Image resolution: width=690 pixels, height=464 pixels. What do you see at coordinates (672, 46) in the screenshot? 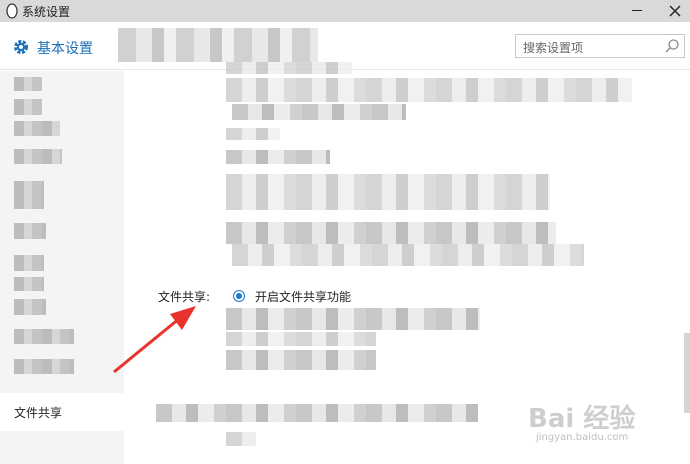
I see `search-icon` at bounding box center [672, 46].